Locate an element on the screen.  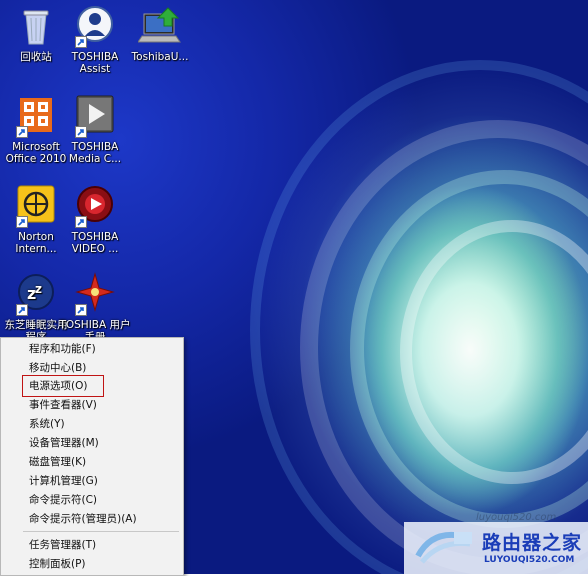
recycle-bin-icon is located at coordinates (36, 26).